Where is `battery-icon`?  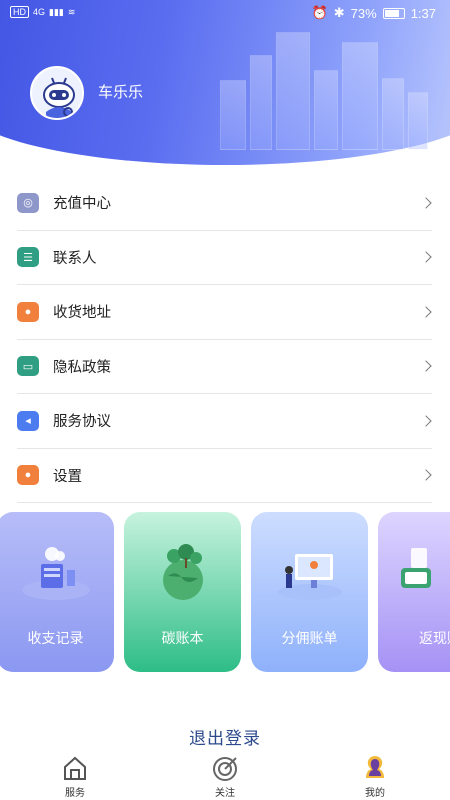 battery-icon is located at coordinates (393, 13).